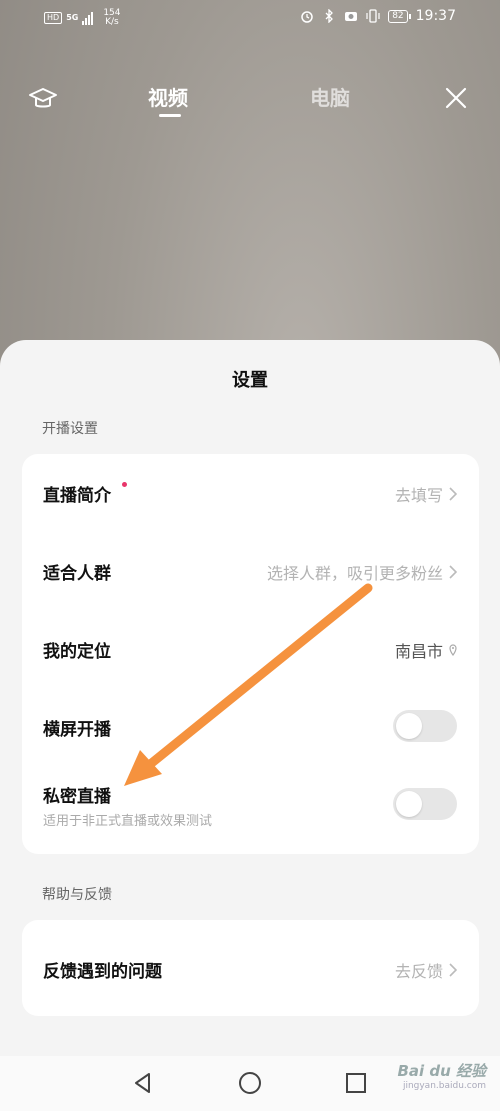 The image size is (500, 1111). I want to click on section-label-help: 帮助与反馈, so click(77, 895).